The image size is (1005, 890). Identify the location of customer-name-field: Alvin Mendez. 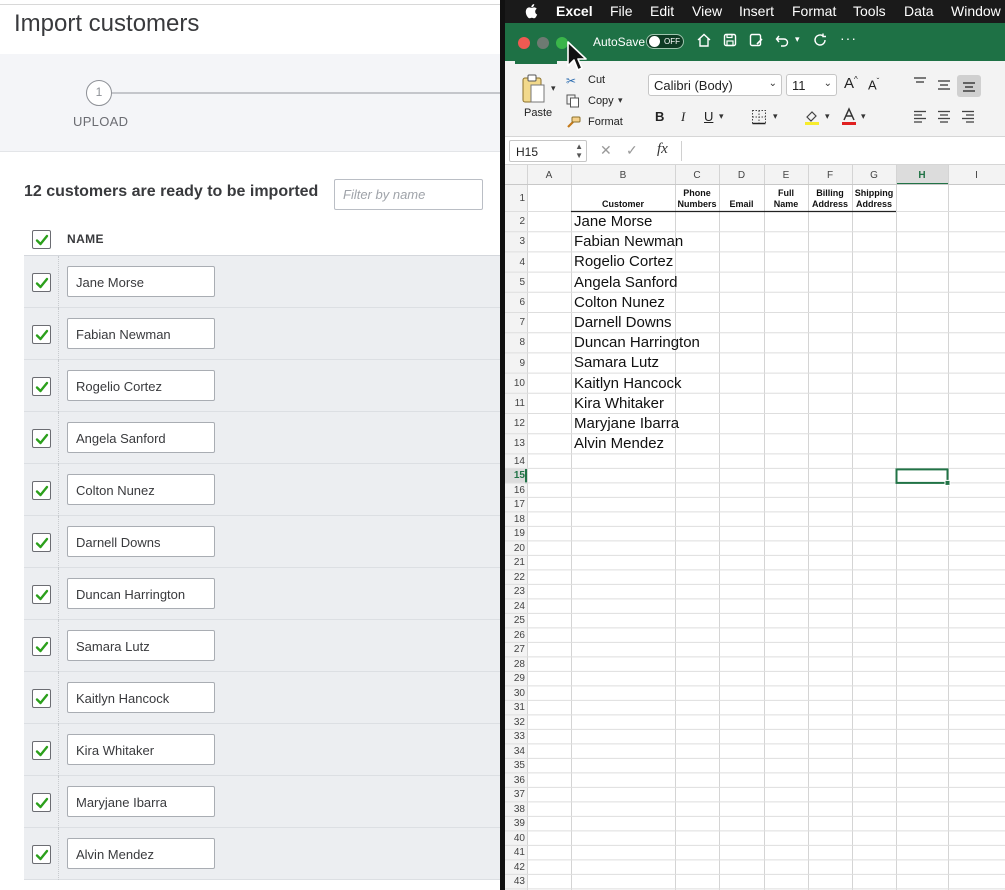
(141, 853).